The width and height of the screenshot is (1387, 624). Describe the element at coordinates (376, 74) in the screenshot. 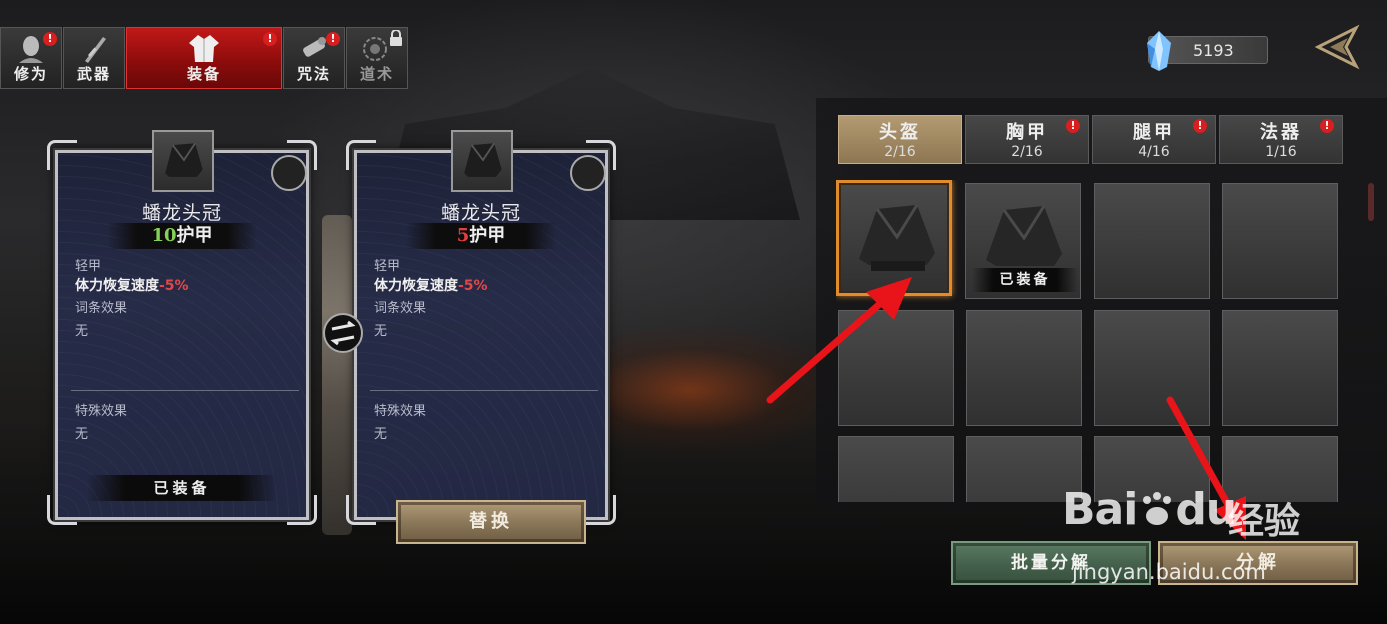

I see `tab-label: 道术` at that location.